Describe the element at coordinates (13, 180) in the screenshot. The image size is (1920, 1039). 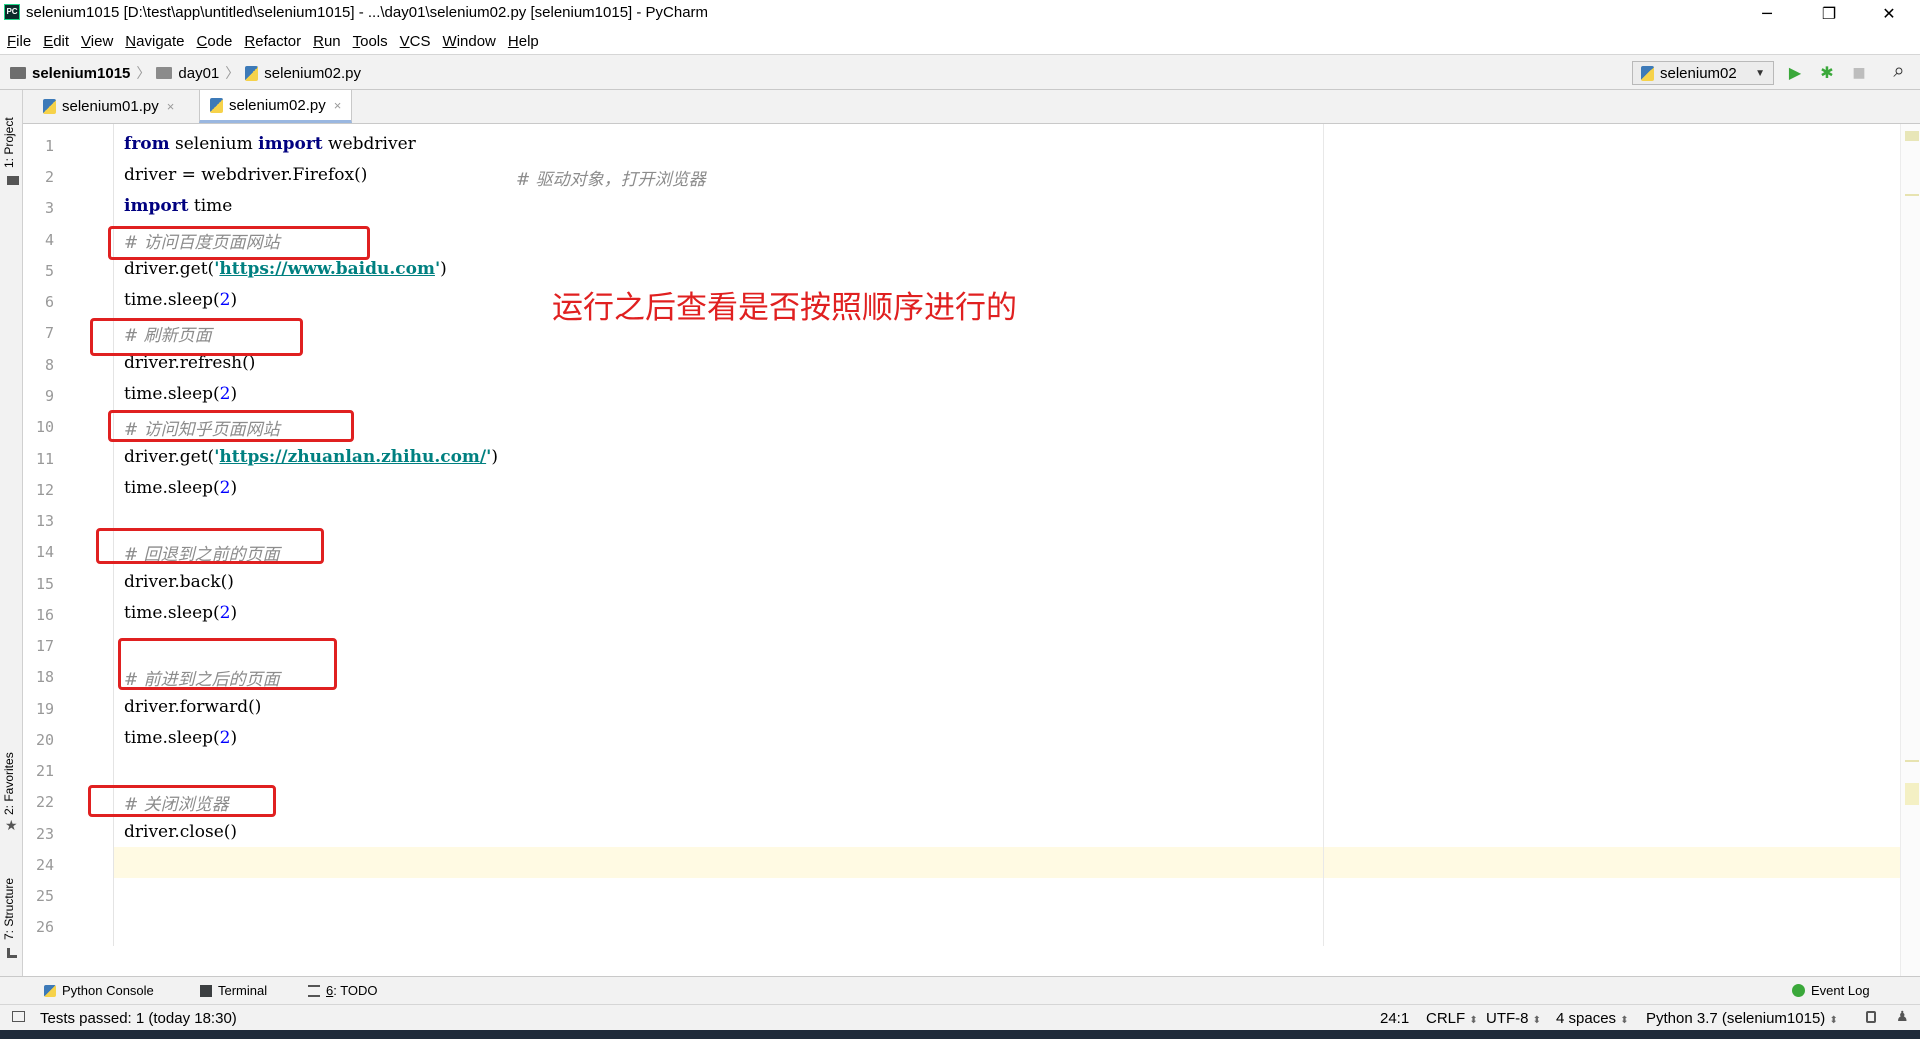
I see `folder-icon` at that location.